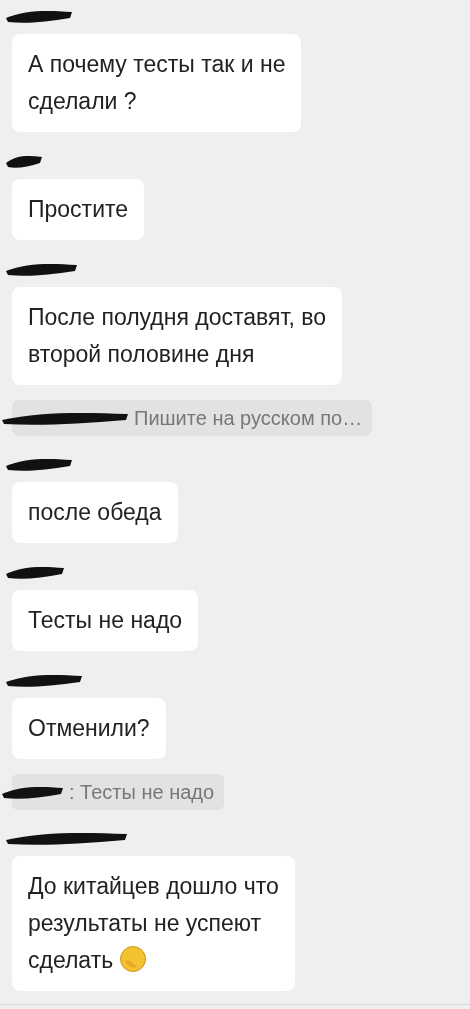  Describe the element at coordinates (177, 336) in the screenshot. I see `message-text: После полудня доставят, во второй половине дня` at that location.